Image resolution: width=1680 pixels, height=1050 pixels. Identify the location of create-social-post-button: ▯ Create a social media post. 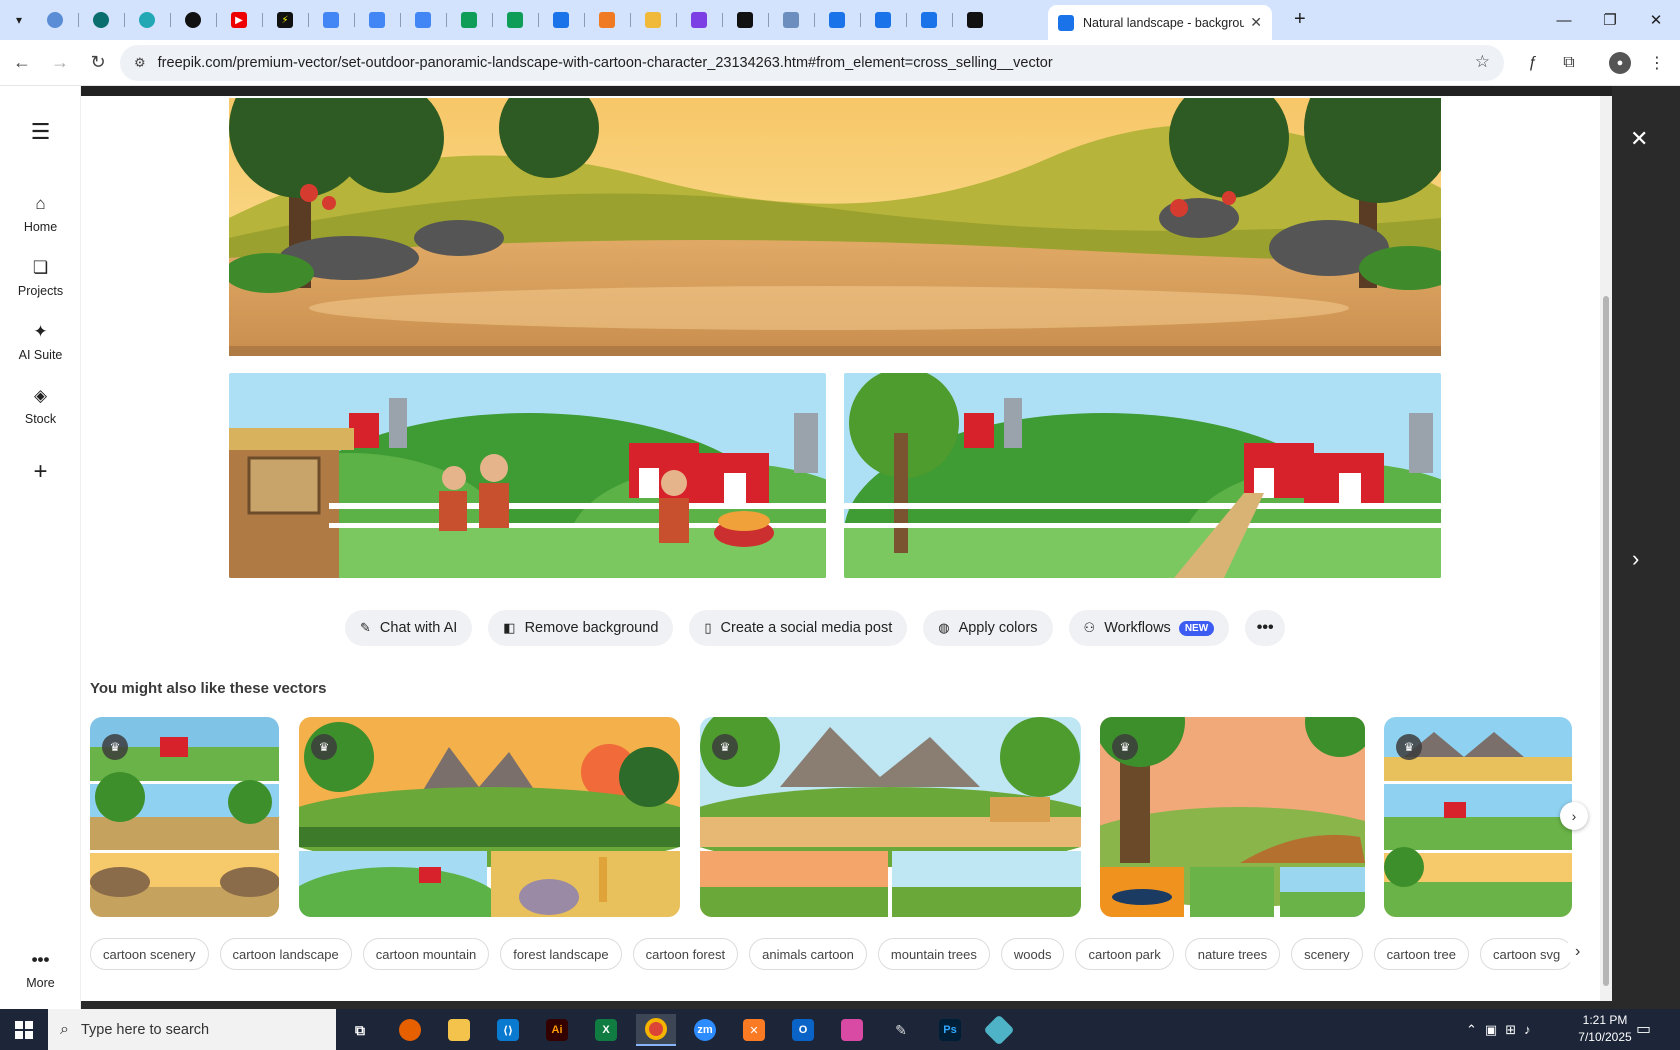
(798, 628).